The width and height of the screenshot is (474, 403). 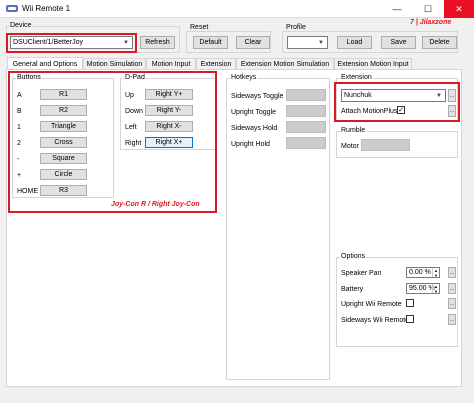 What do you see at coordinates (431, 22) in the screenshot?
I see `watermark-text: 7 | Jilaxzone` at bounding box center [431, 22].